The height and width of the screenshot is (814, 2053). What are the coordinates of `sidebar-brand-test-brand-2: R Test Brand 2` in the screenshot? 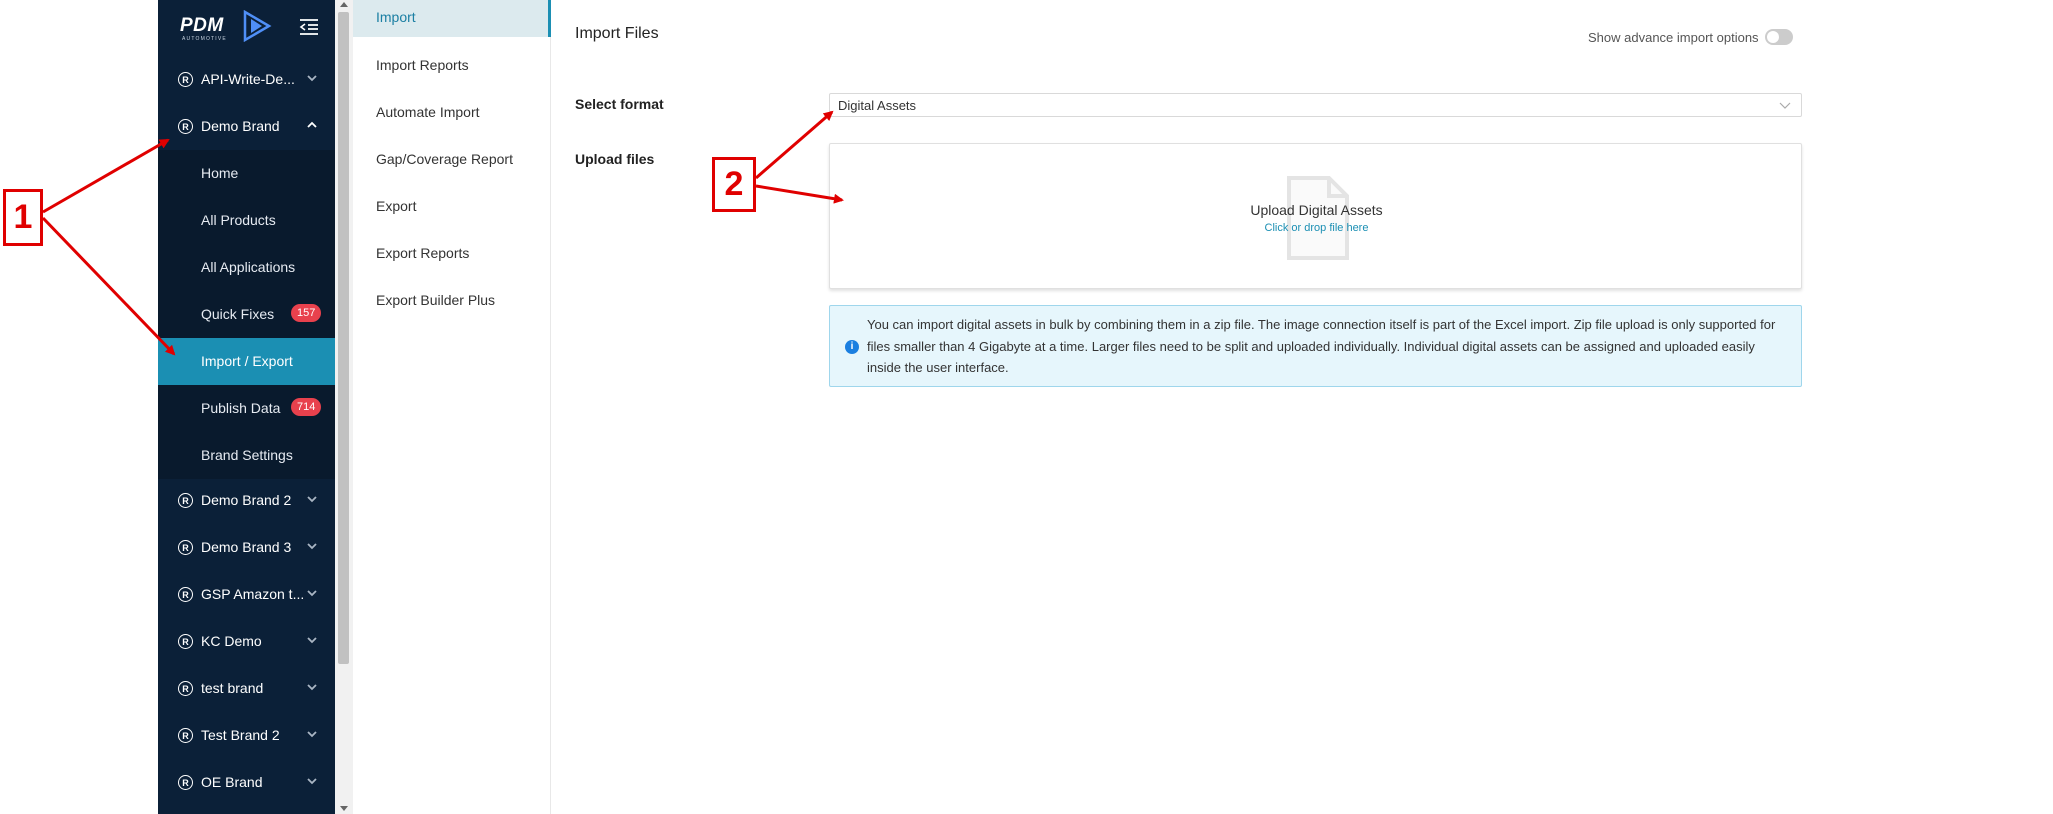 It's located at (246, 735).